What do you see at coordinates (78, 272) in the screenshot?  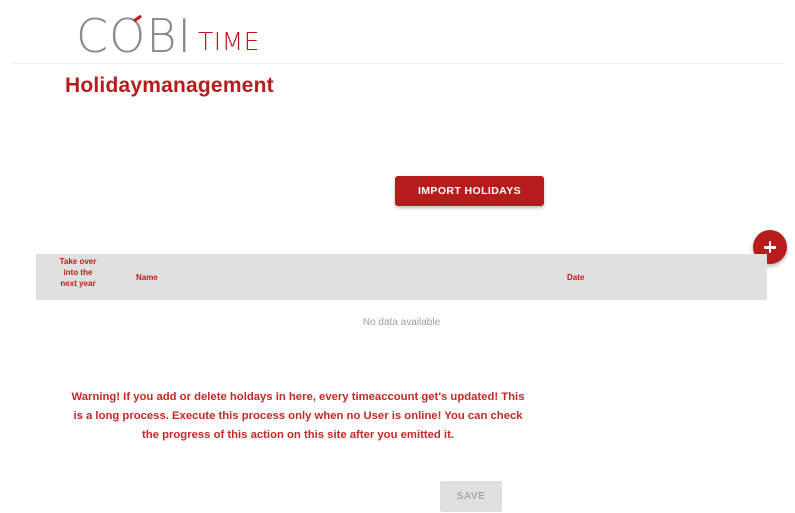 I see `column-header-take-over: Take over into the next year` at bounding box center [78, 272].